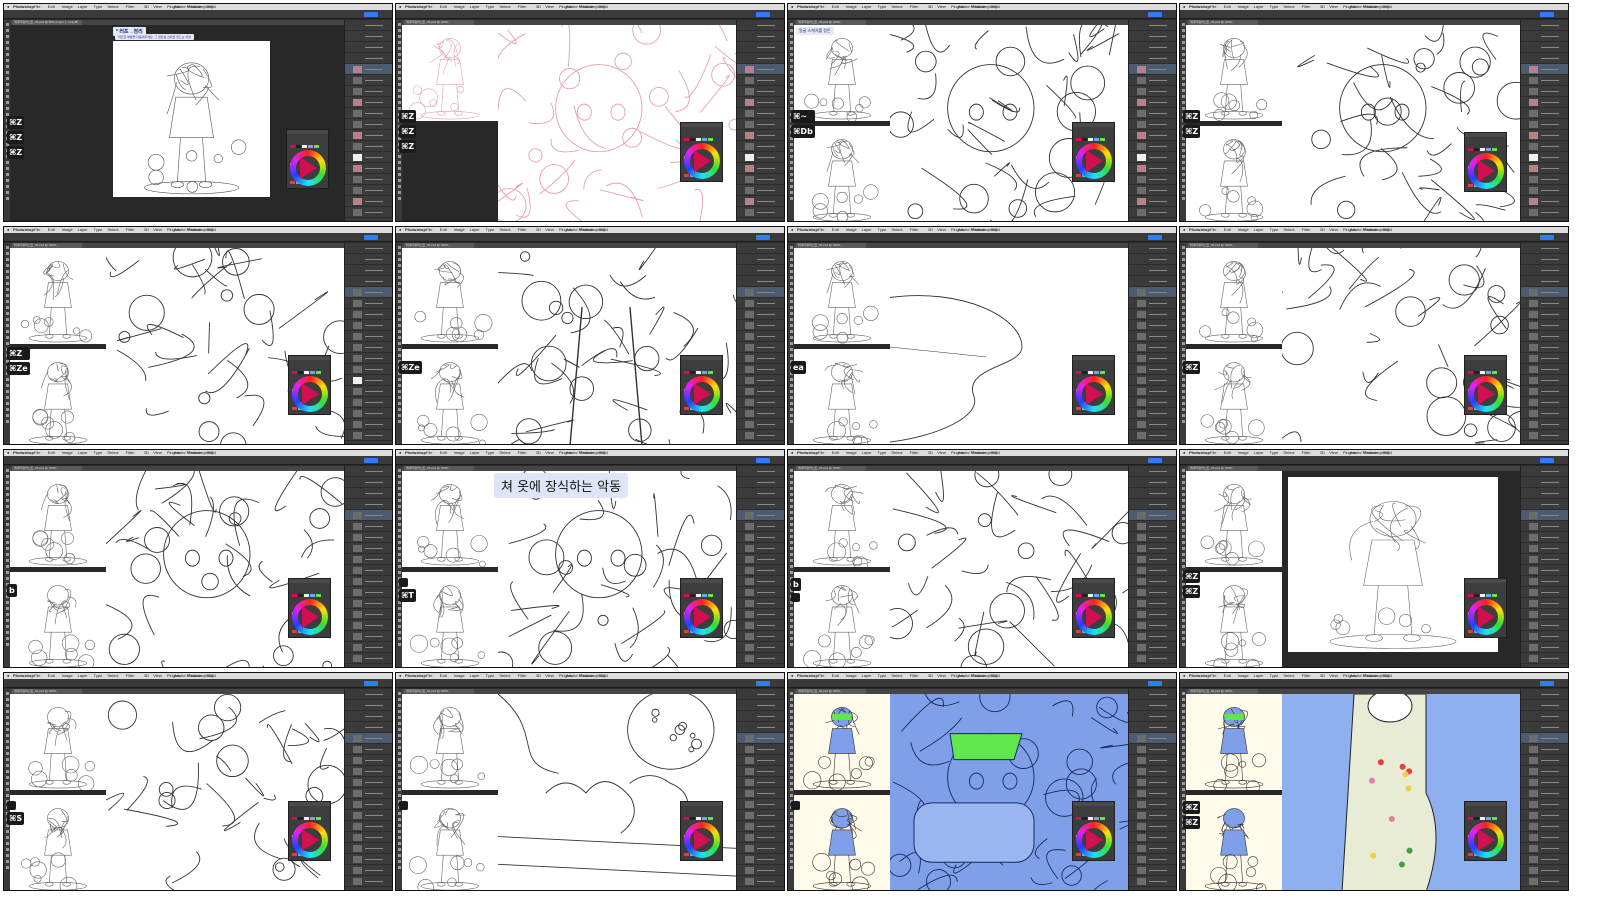 The image size is (1600, 906). What do you see at coordinates (371, 14) in the screenshot?
I see `share-button` at bounding box center [371, 14].